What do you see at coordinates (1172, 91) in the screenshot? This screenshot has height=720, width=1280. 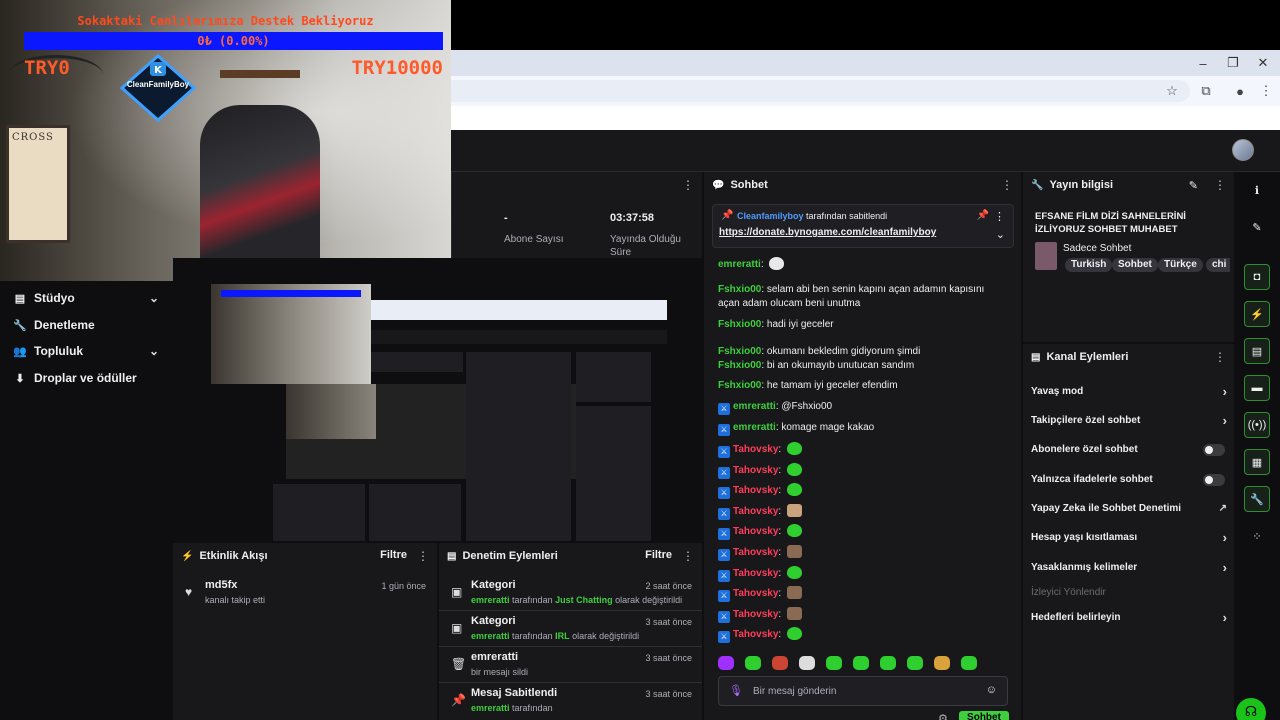 I see `bookmark-star-icon: ☆` at bounding box center [1172, 91].